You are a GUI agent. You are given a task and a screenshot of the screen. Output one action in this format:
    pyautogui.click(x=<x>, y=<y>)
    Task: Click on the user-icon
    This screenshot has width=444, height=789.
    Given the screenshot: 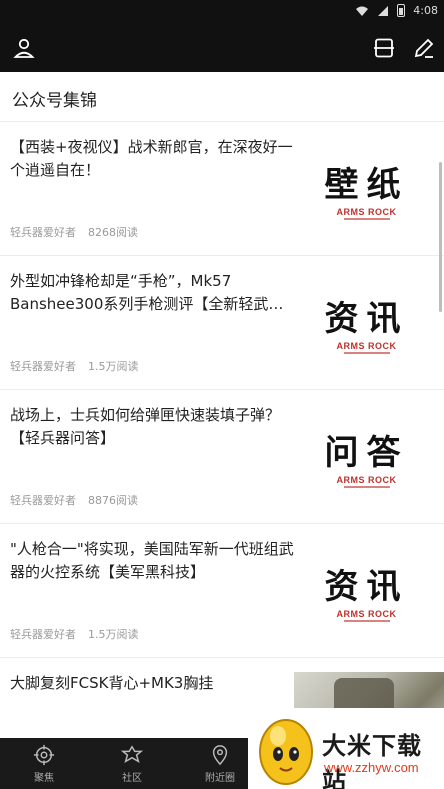 What is the action you would take?
    pyautogui.click(x=24, y=48)
    